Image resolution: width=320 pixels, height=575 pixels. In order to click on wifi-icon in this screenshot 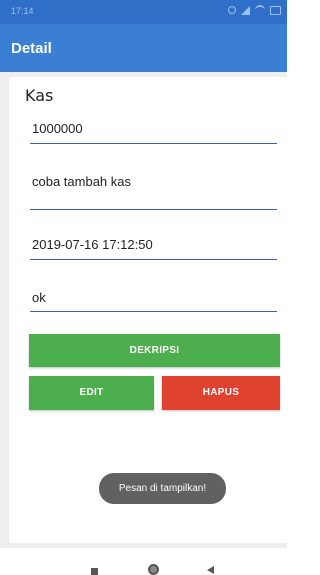, I will do `click(260, 10)`.